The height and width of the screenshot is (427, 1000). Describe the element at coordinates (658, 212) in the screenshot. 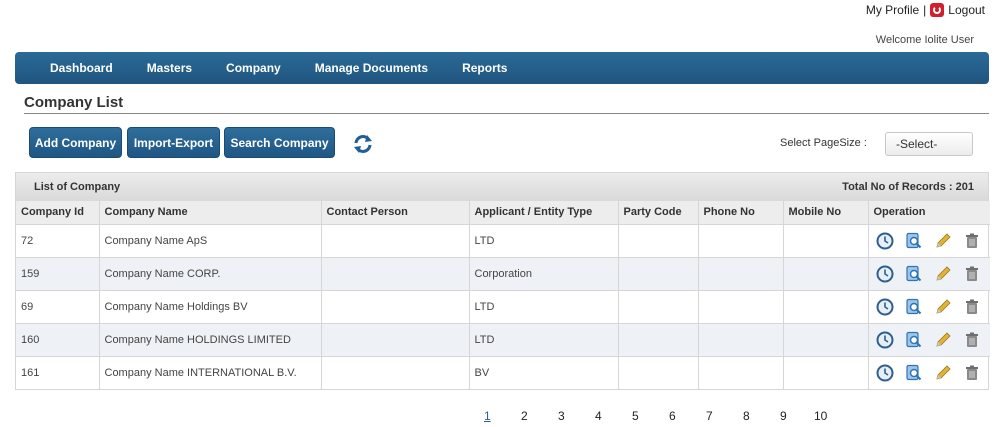

I see `col-party-code: Party Code` at that location.